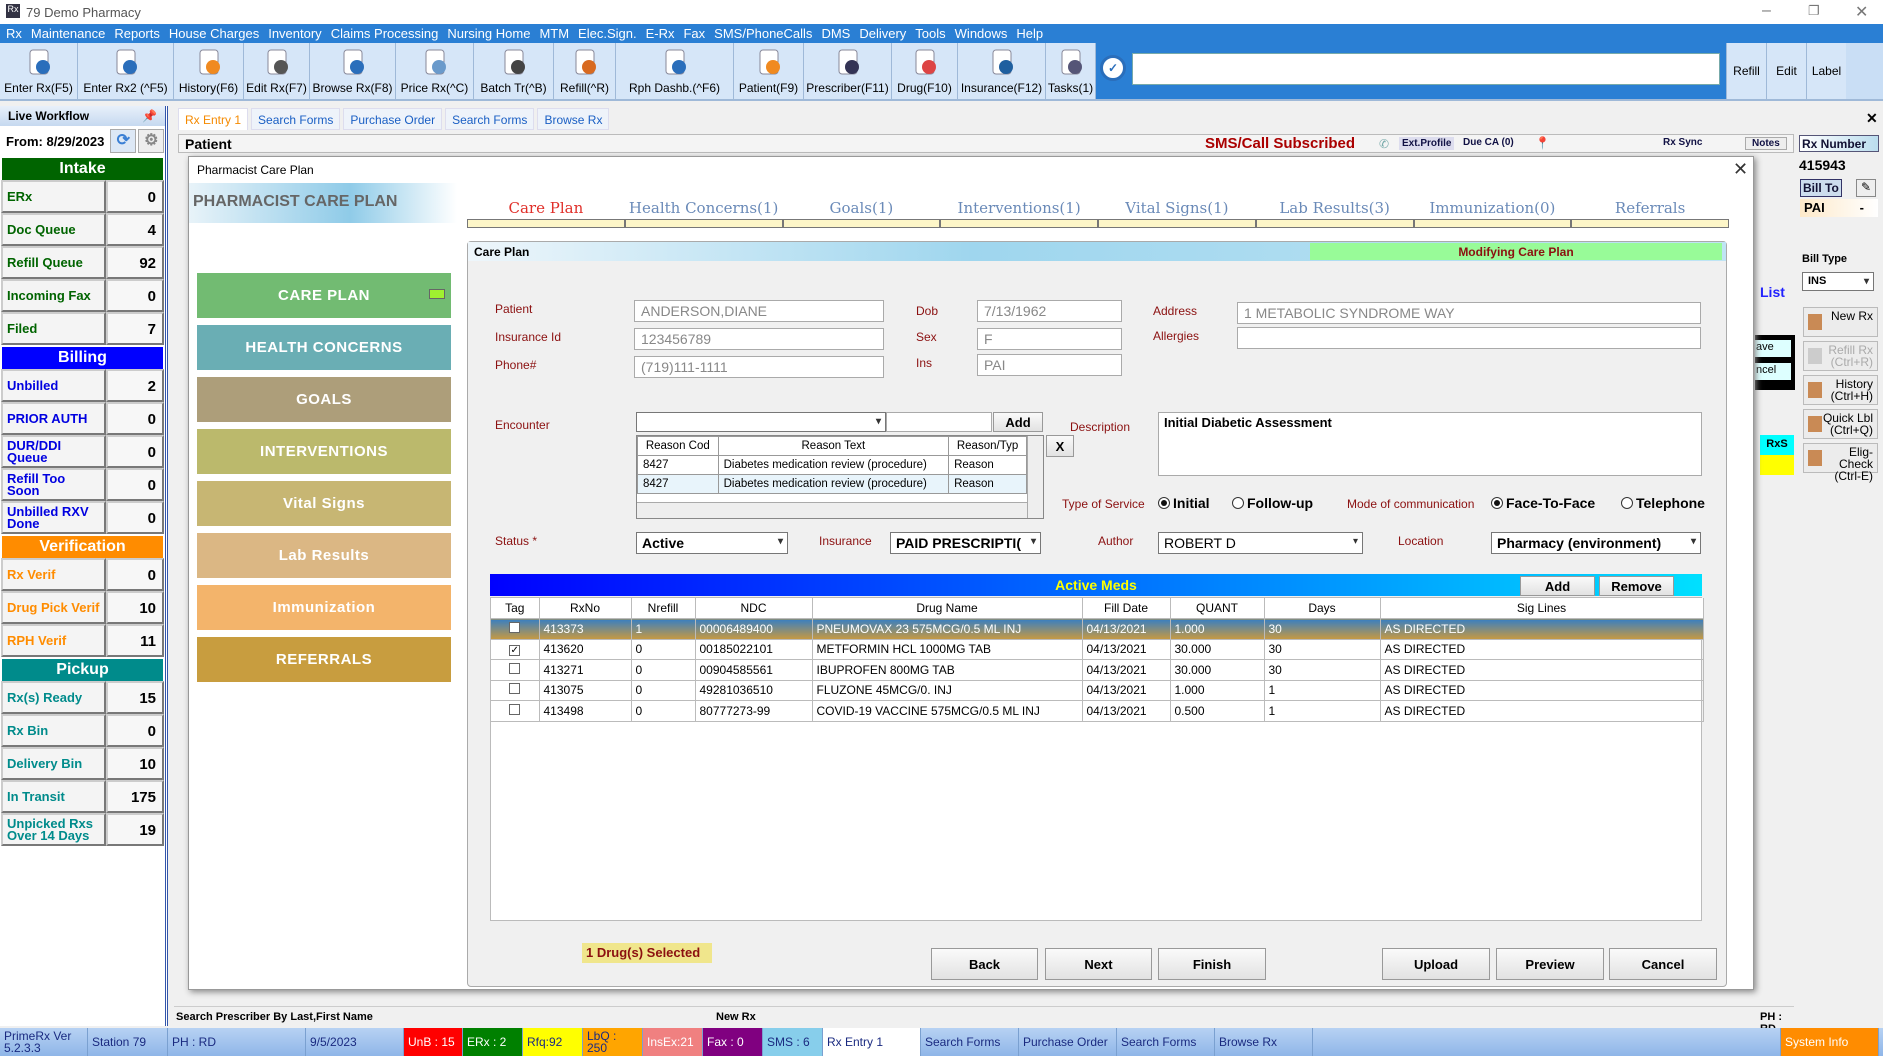  Describe the element at coordinates (1430, 444) in the screenshot. I see `description-textarea: Initial Diabetic Assessment` at that location.